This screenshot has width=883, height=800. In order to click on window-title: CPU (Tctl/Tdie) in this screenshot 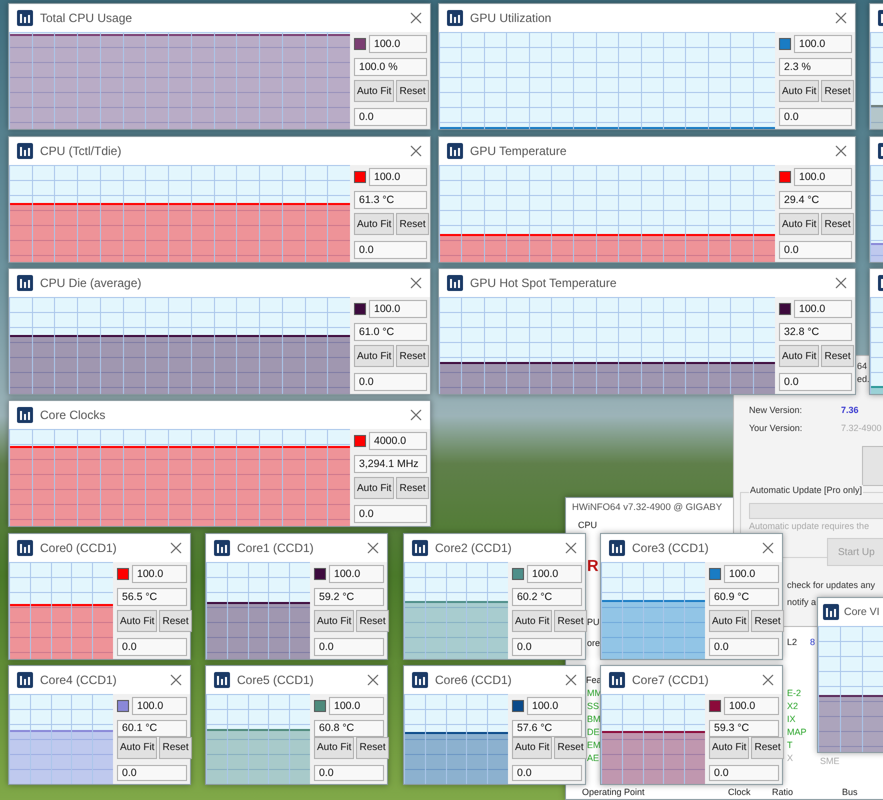, I will do `click(81, 151)`.